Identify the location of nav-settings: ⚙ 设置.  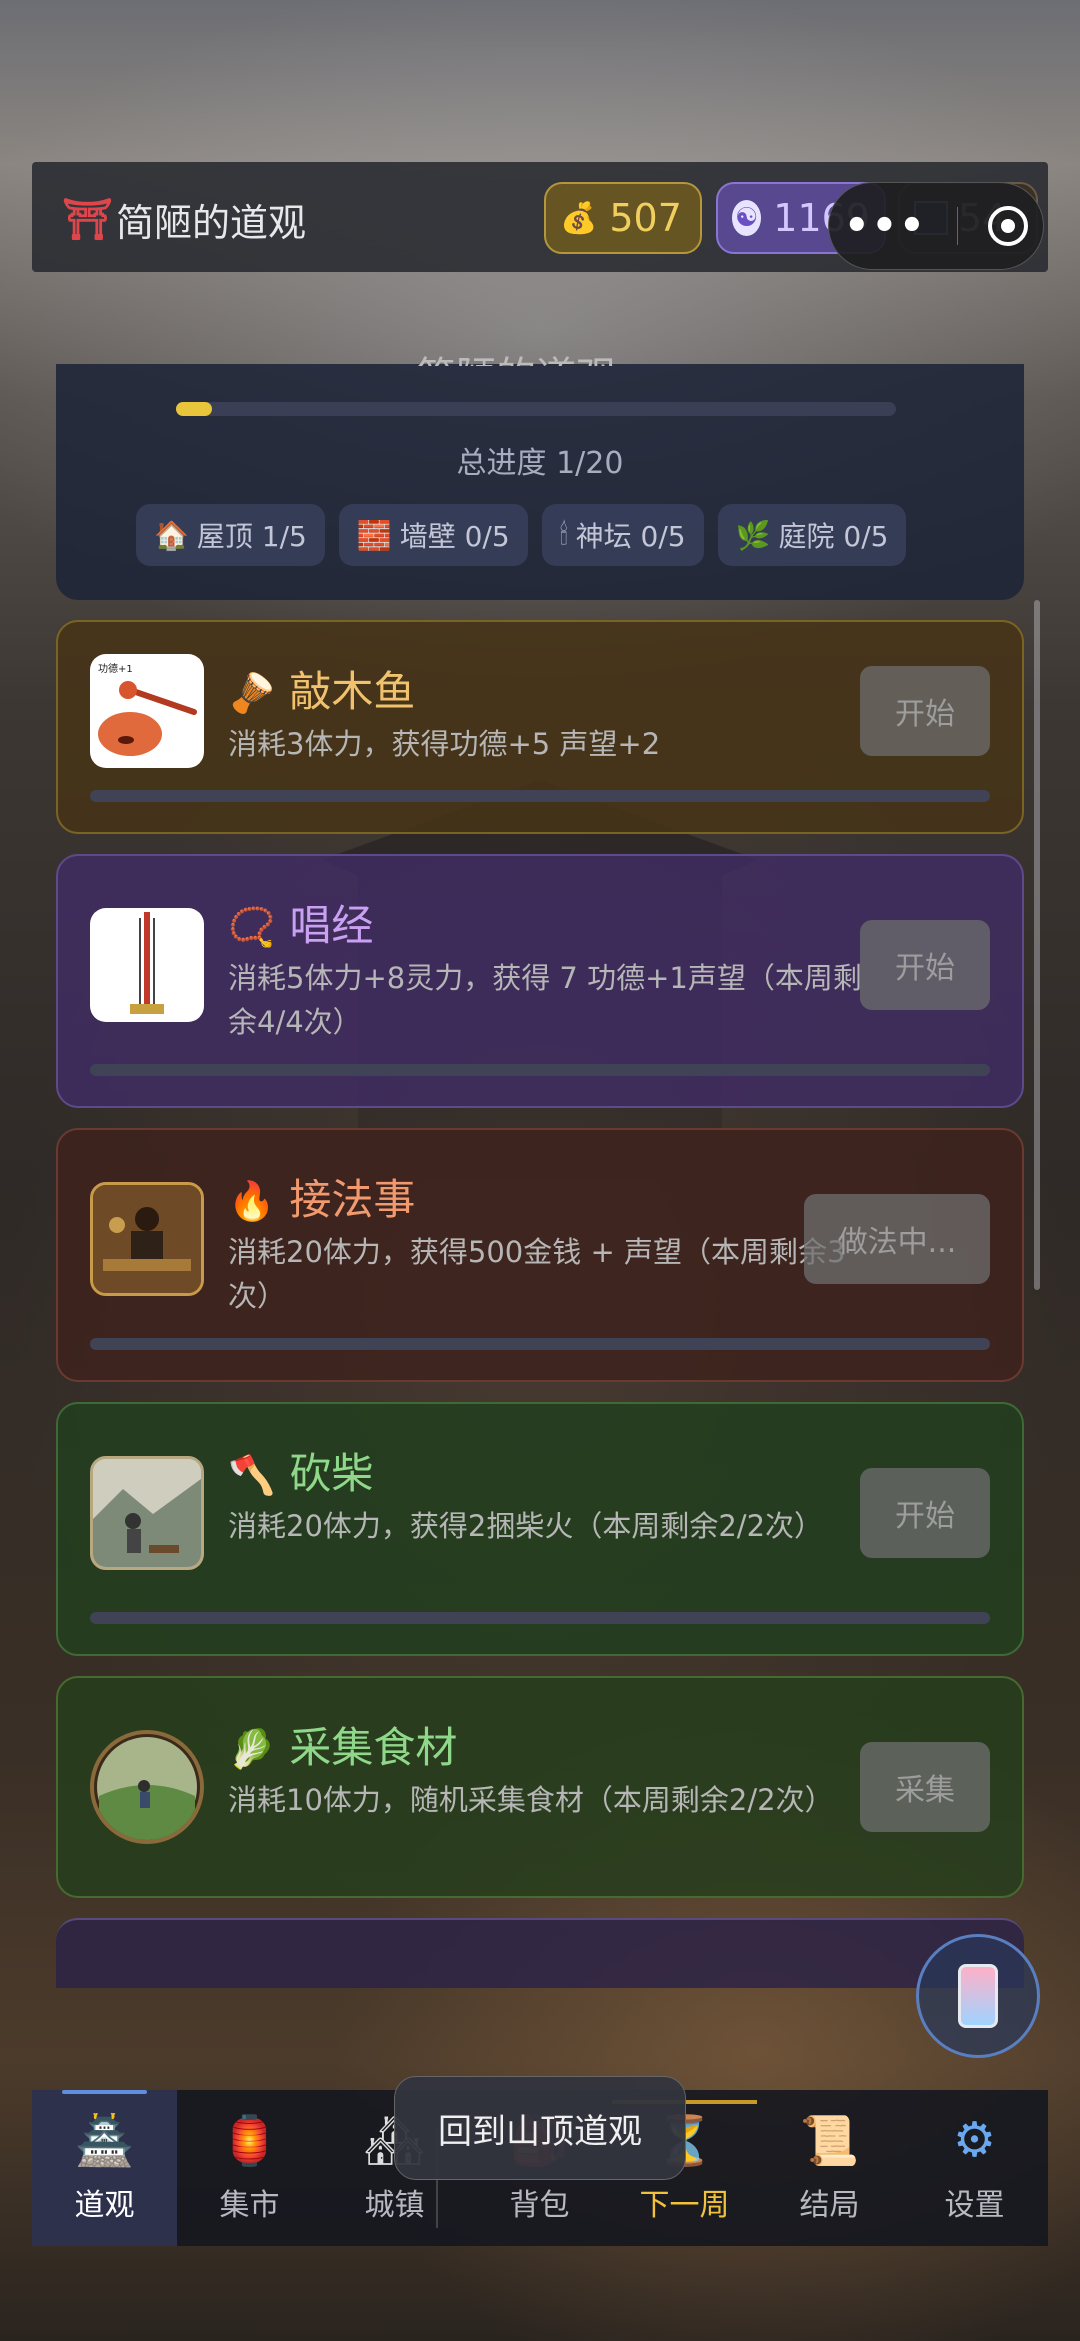
(974, 2168).